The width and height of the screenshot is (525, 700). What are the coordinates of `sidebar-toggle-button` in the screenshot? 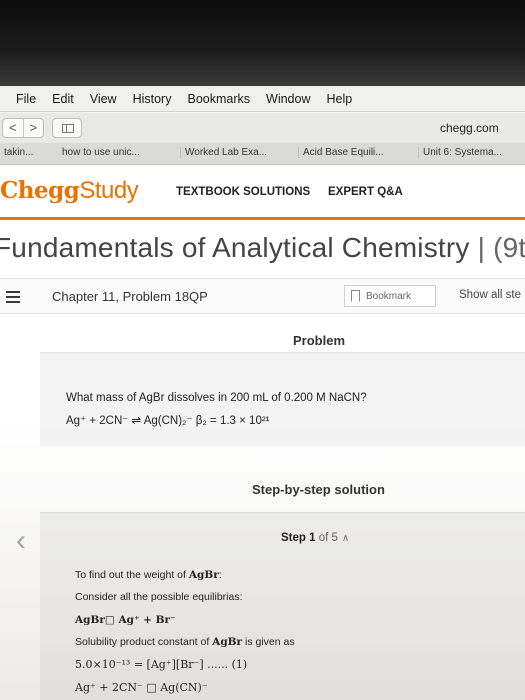 It's located at (67, 128).